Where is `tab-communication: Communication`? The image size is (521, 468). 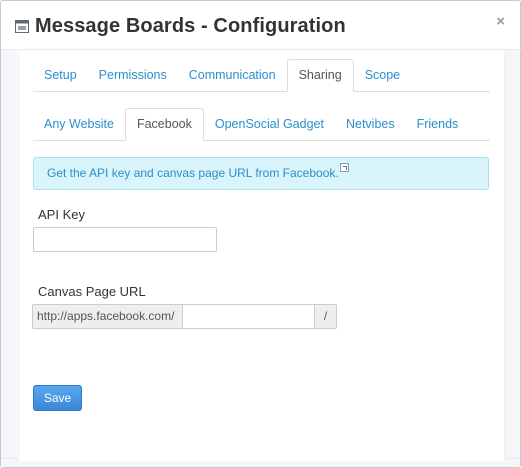 tab-communication: Communication is located at coordinates (232, 75).